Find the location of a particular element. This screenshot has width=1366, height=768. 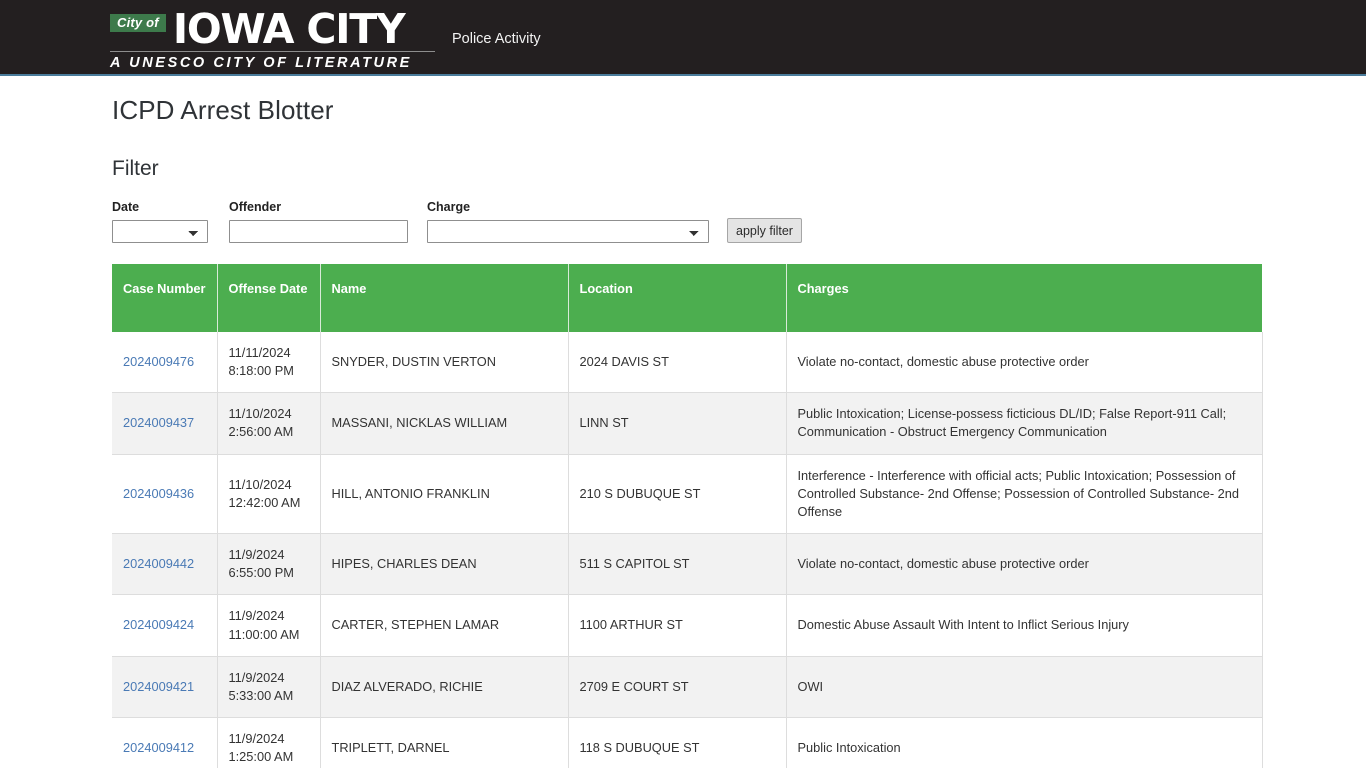

cell-location: LINN ST is located at coordinates (677, 423).